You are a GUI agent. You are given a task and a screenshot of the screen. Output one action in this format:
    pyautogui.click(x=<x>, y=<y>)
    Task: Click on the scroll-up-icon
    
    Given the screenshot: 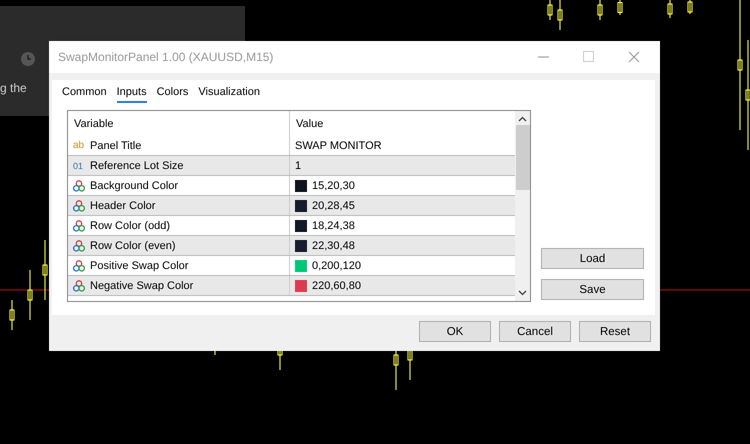 What is the action you would take?
    pyautogui.click(x=522, y=119)
    